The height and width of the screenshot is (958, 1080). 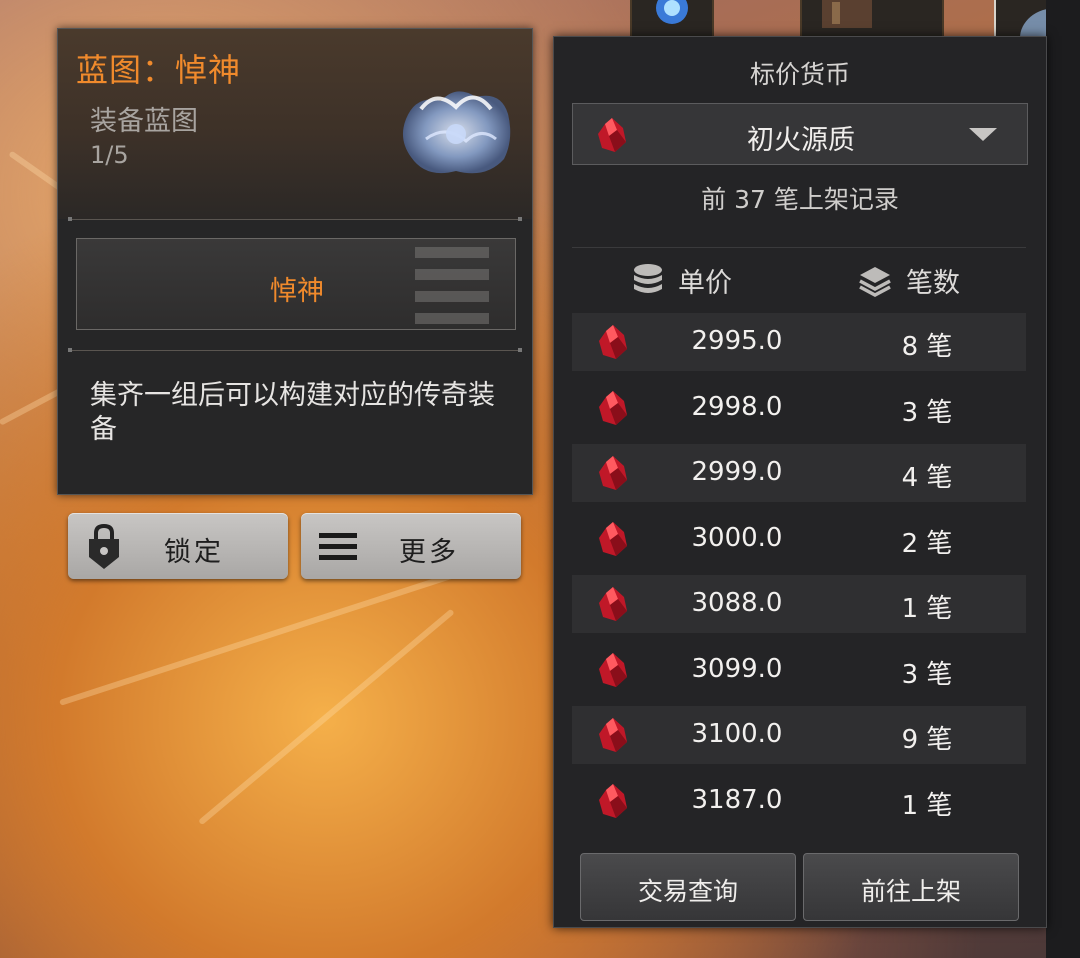 What do you see at coordinates (159, 70) in the screenshot?
I see `item-title: 蓝图：悼神` at bounding box center [159, 70].